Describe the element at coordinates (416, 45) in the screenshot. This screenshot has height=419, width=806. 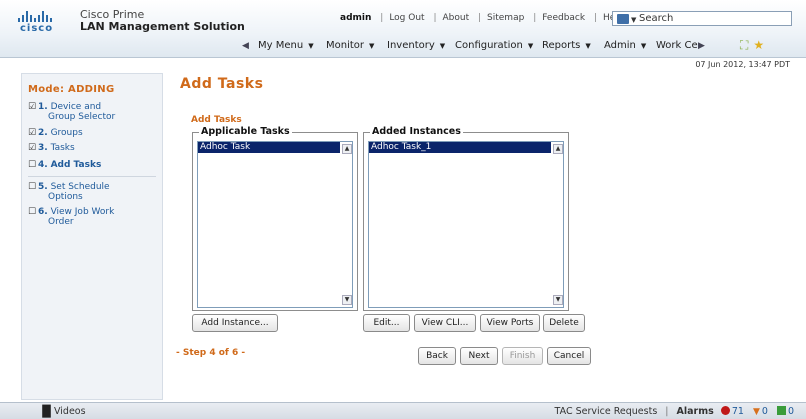
I see `menu-inventory: Inventory ▼` at that location.